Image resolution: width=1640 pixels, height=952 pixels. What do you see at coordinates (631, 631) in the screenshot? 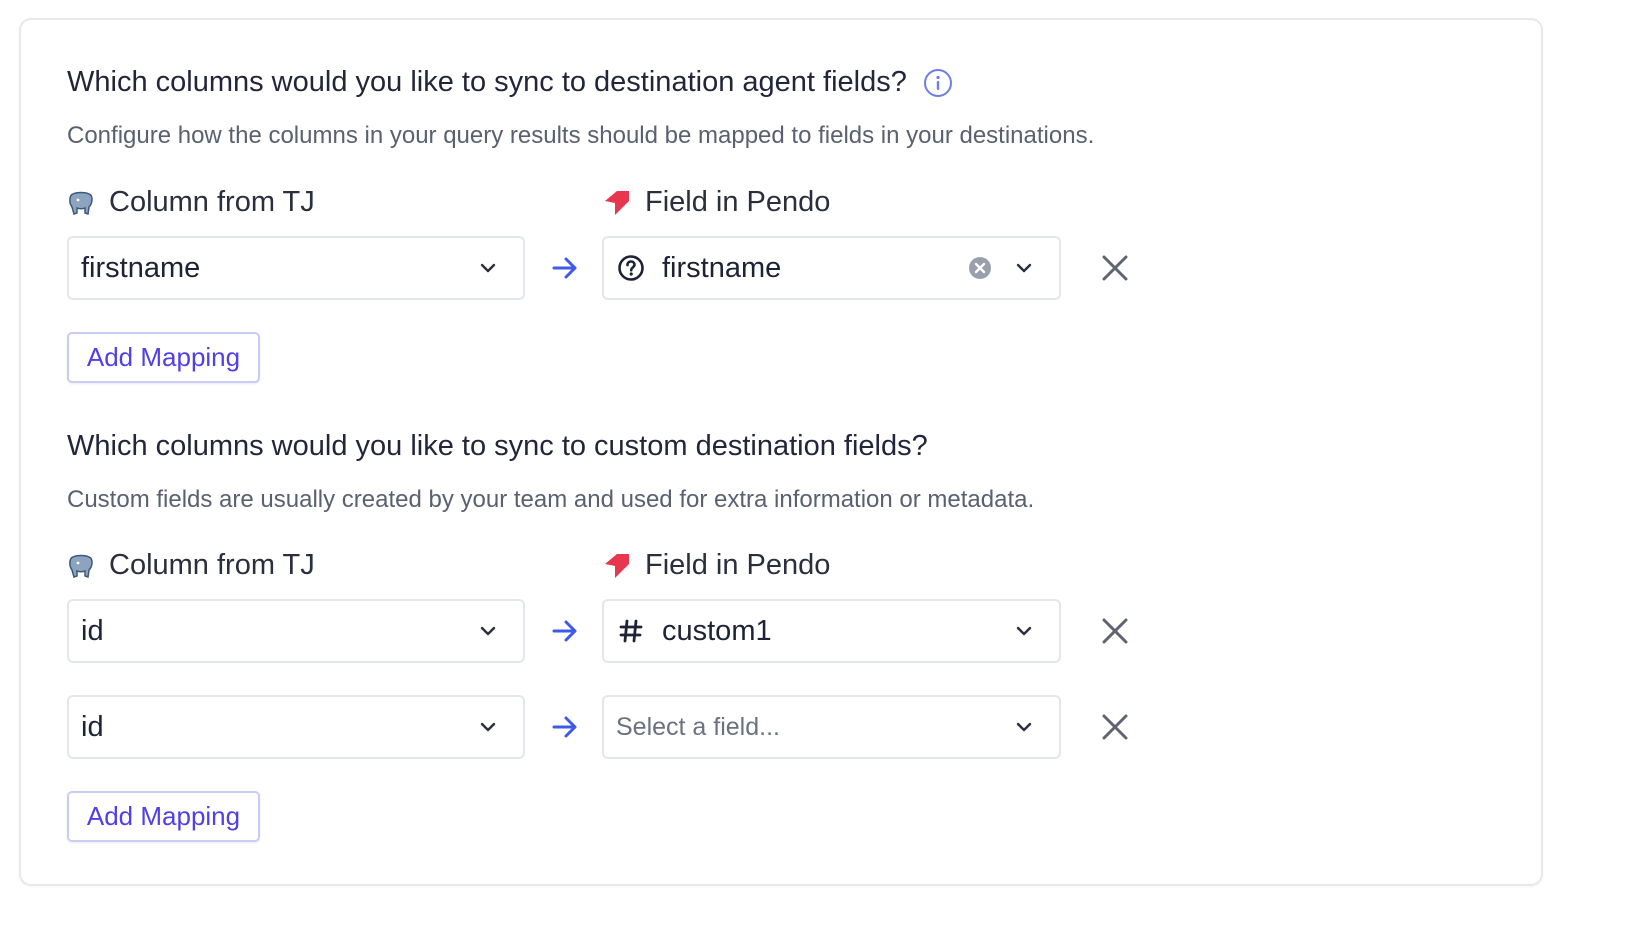
I see `hash-icon` at bounding box center [631, 631].